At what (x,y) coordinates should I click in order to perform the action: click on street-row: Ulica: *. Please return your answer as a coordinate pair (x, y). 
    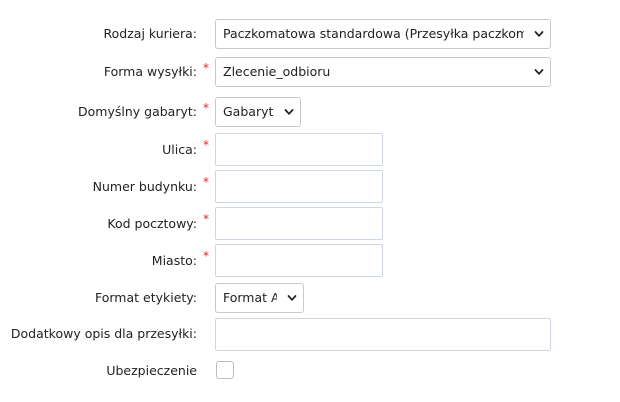
    Looking at the image, I should click on (310, 150).